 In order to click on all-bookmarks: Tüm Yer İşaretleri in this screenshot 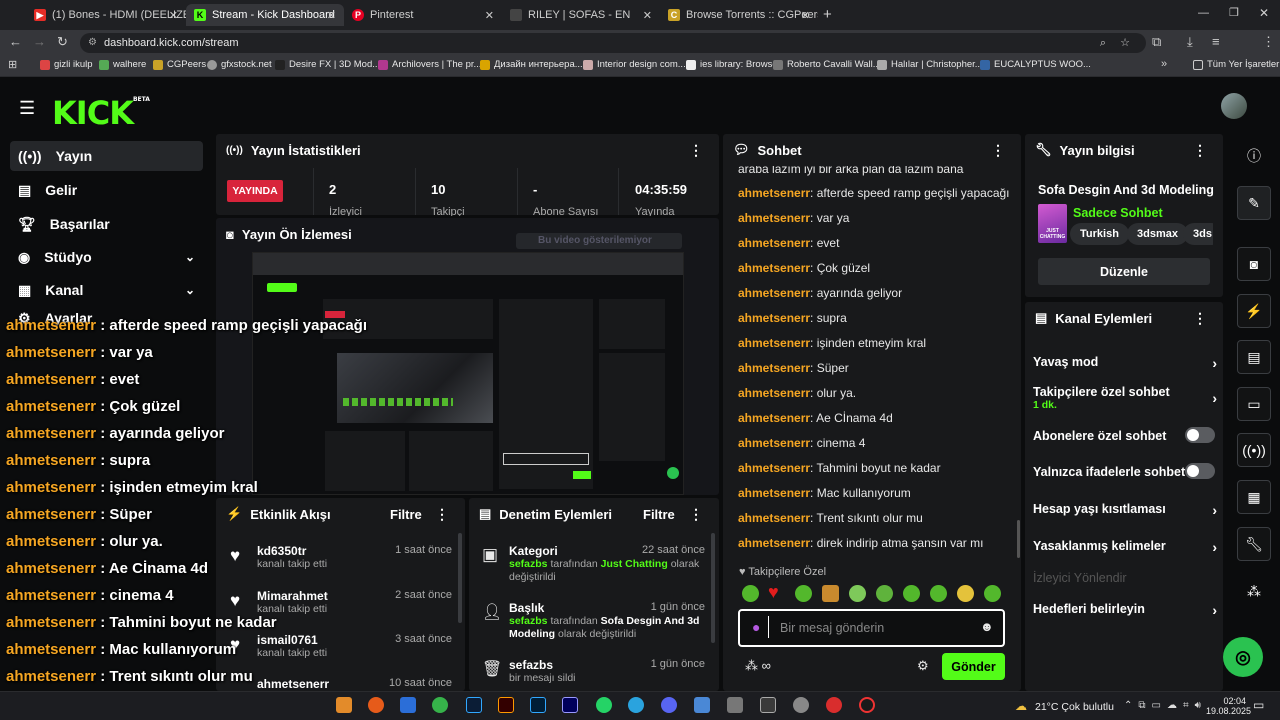, I will do `click(1236, 64)`.